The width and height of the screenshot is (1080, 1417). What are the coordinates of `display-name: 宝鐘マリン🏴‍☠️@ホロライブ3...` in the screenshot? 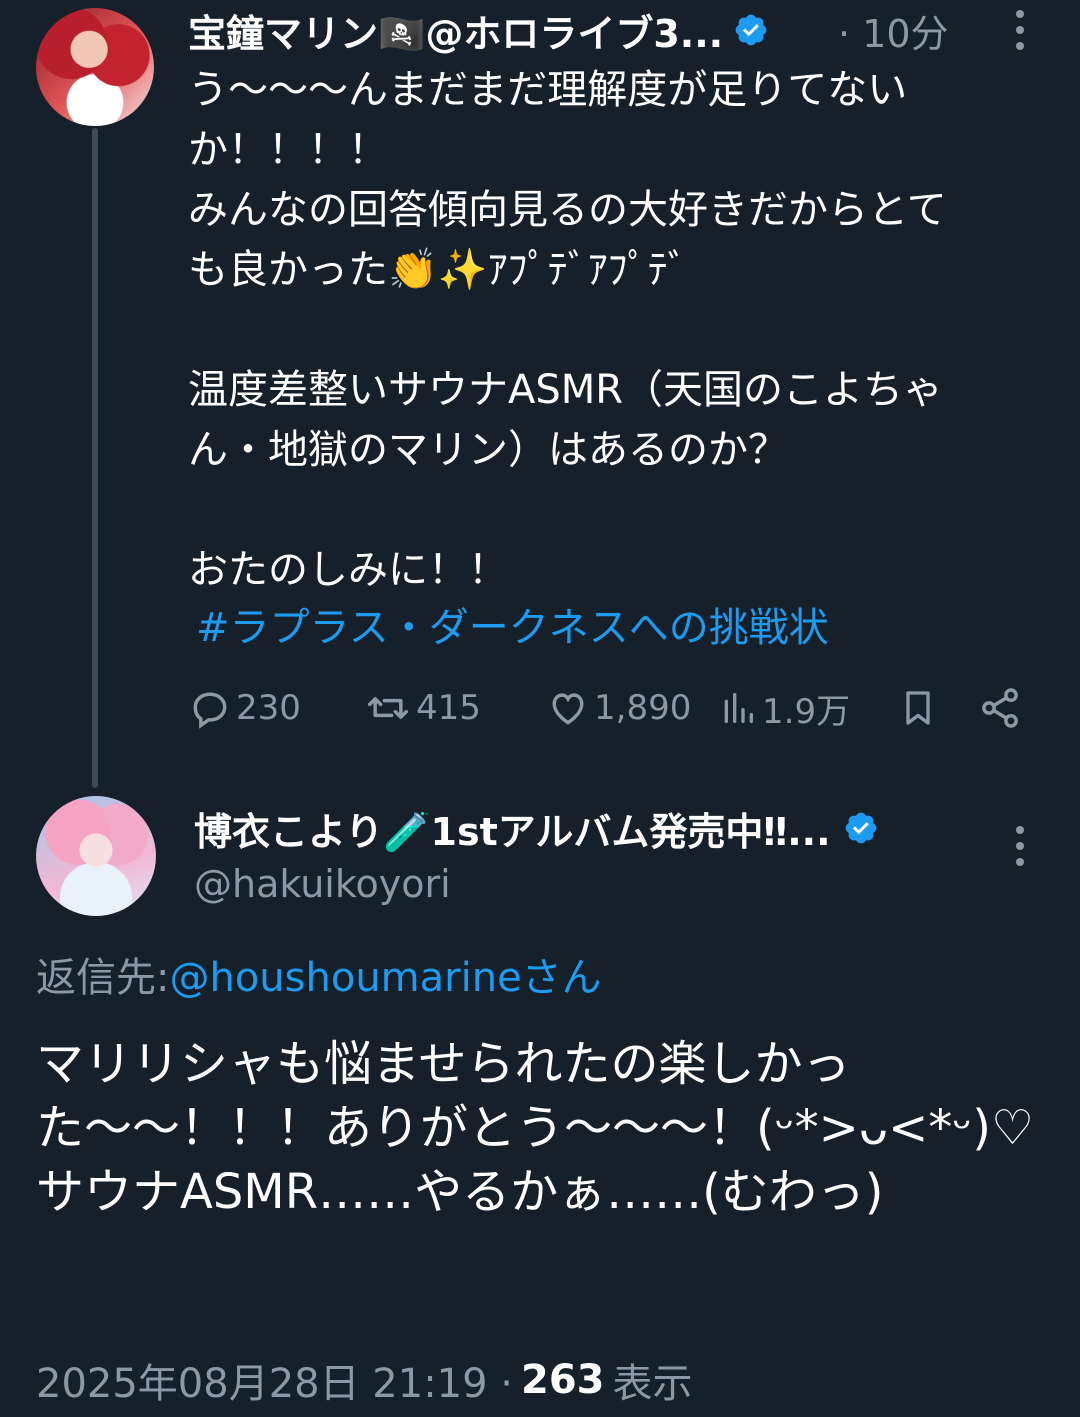 It's located at (456, 33).